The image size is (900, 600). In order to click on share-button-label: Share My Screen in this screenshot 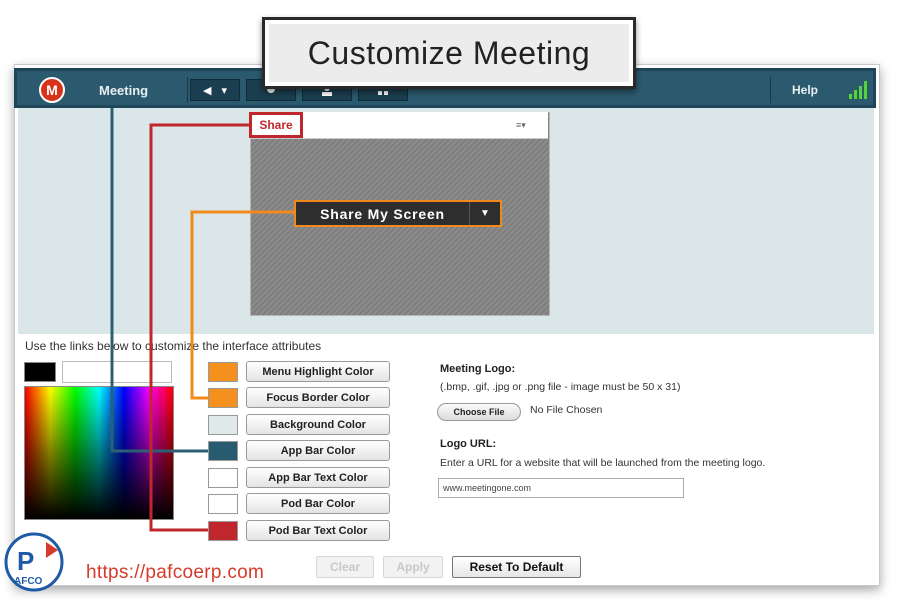, I will do `click(382, 213)`.